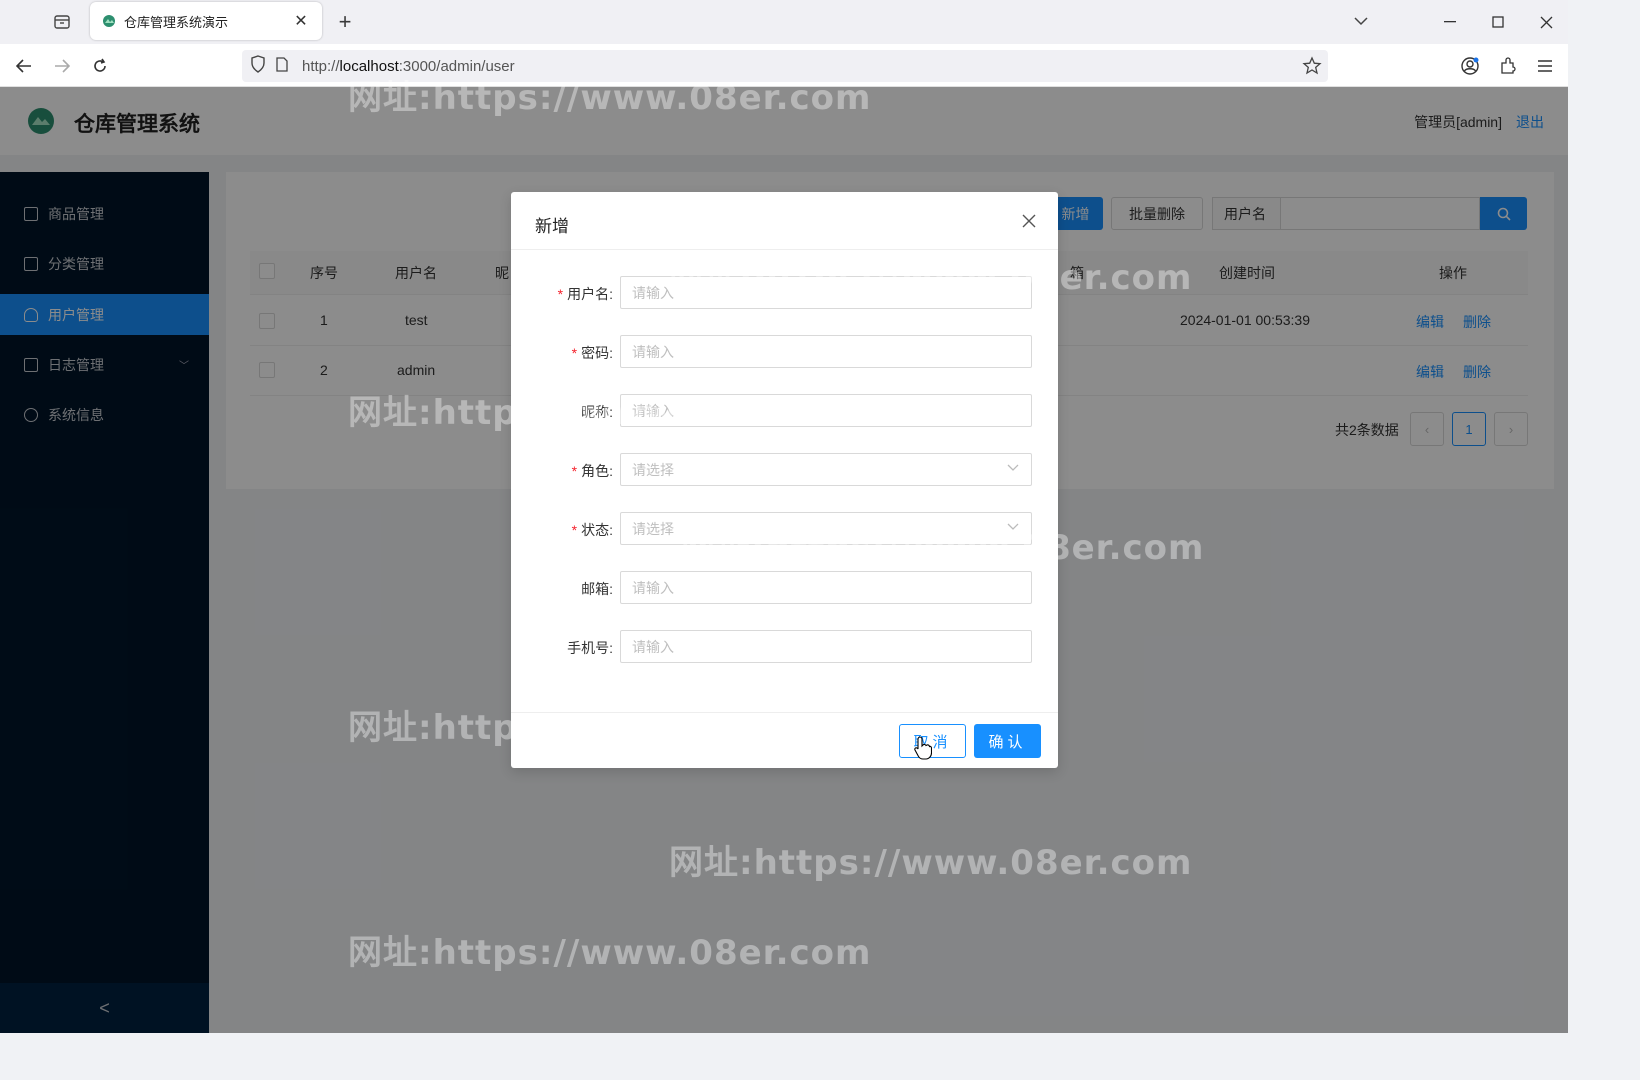 Image resolution: width=1640 pixels, height=1080 pixels. What do you see at coordinates (826, 646) in the screenshot?
I see `phone-input: 请输入` at bounding box center [826, 646].